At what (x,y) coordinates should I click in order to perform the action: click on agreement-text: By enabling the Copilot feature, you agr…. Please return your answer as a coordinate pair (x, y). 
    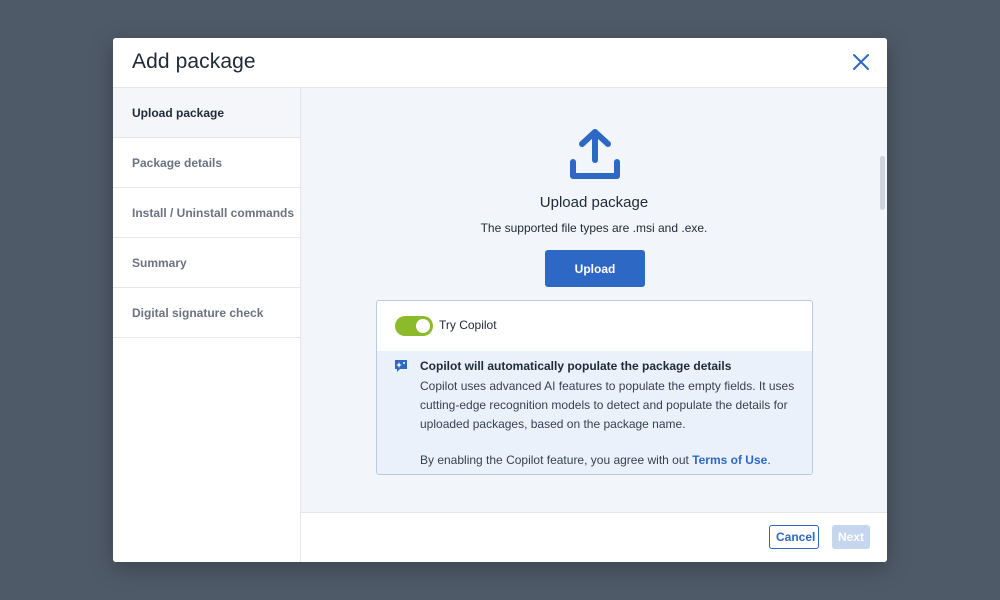
    Looking at the image, I should click on (556, 460).